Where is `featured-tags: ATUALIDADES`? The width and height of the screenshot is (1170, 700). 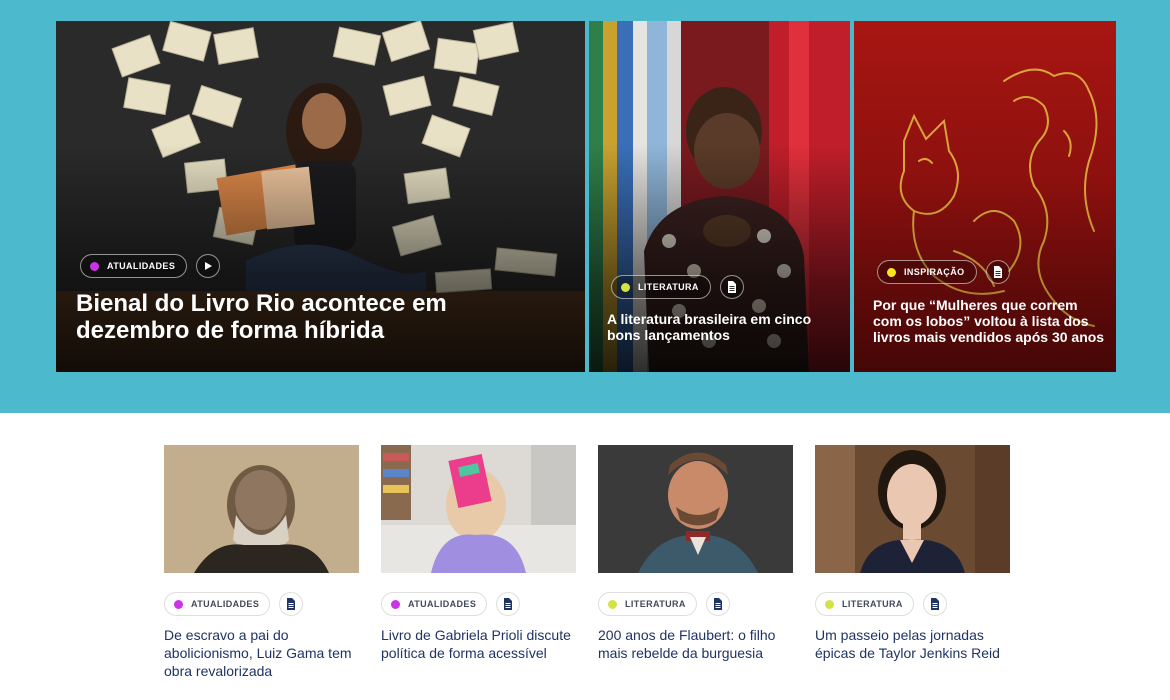 featured-tags: ATUALIDADES is located at coordinates (150, 266).